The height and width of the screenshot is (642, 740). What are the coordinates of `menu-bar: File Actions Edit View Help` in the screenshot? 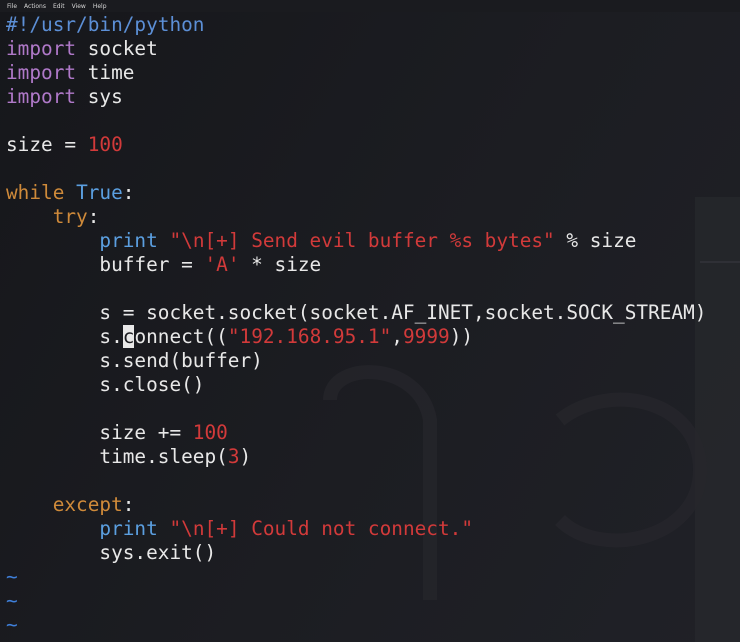 It's located at (370, 6).